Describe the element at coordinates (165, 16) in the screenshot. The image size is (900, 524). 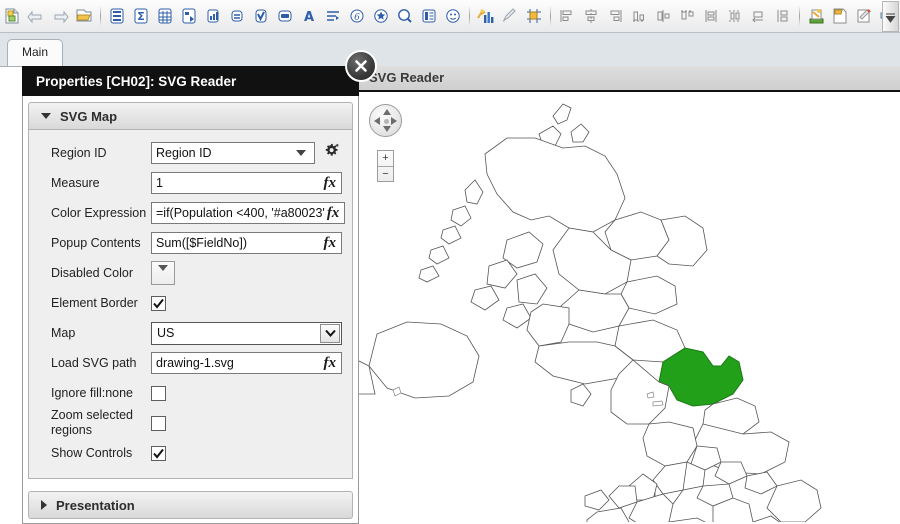
I see `table-box-icon` at that location.